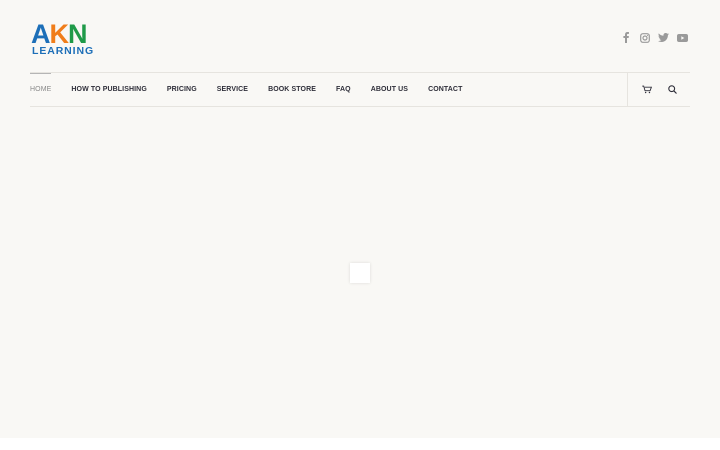  Describe the element at coordinates (627, 89) in the screenshot. I see `nav-divider` at that location.